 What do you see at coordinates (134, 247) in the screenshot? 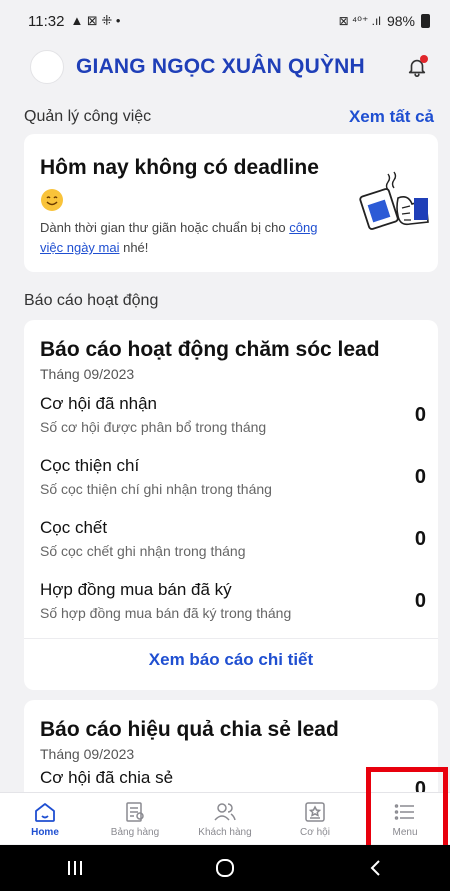
I see `deadline-desc-suffix: nhé!` at bounding box center [134, 247].